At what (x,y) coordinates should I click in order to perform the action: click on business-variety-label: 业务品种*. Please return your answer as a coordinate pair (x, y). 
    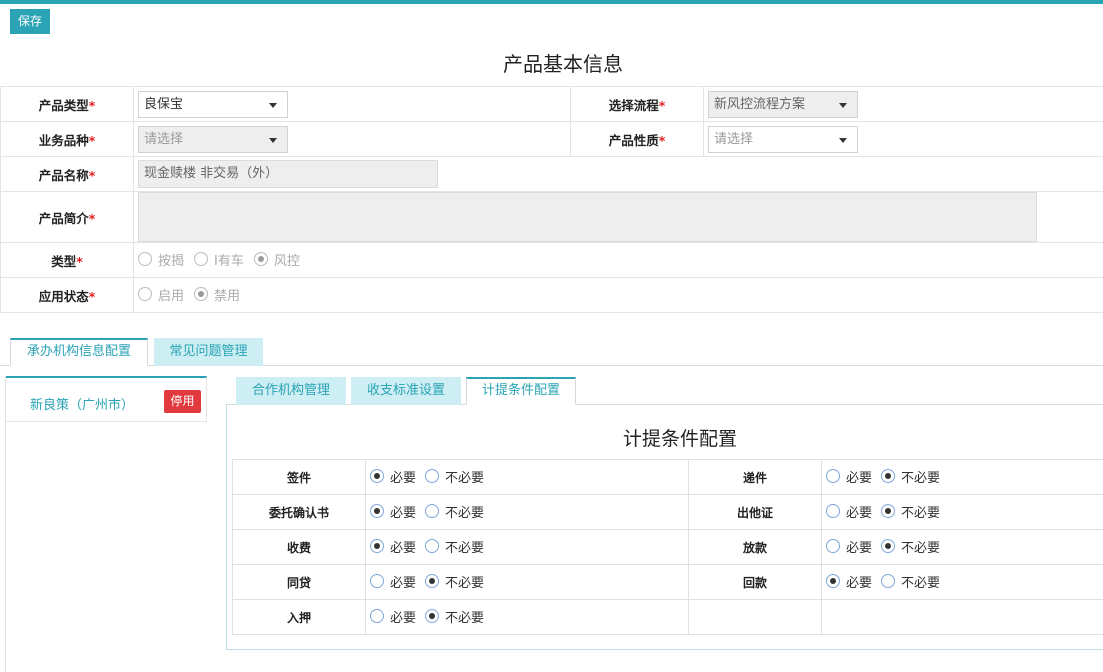
    Looking at the image, I should click on (67, 139).